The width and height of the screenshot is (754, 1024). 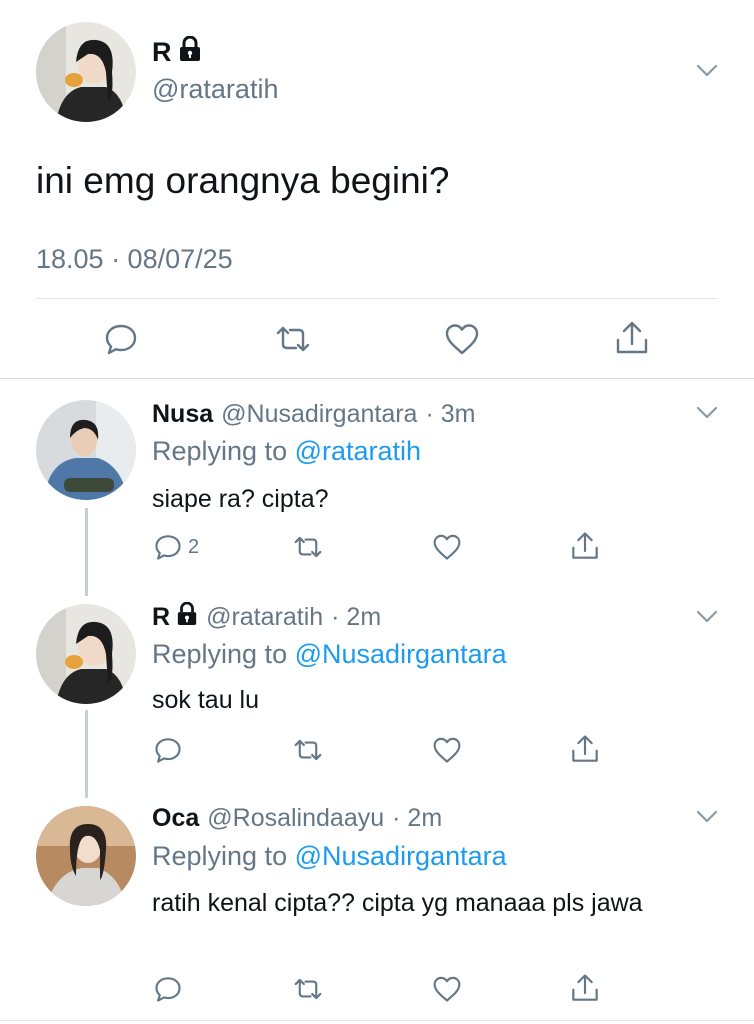 I want to click on tweet-timestamp: 18.05 · 08/07/25, so click(x=134, y=259).